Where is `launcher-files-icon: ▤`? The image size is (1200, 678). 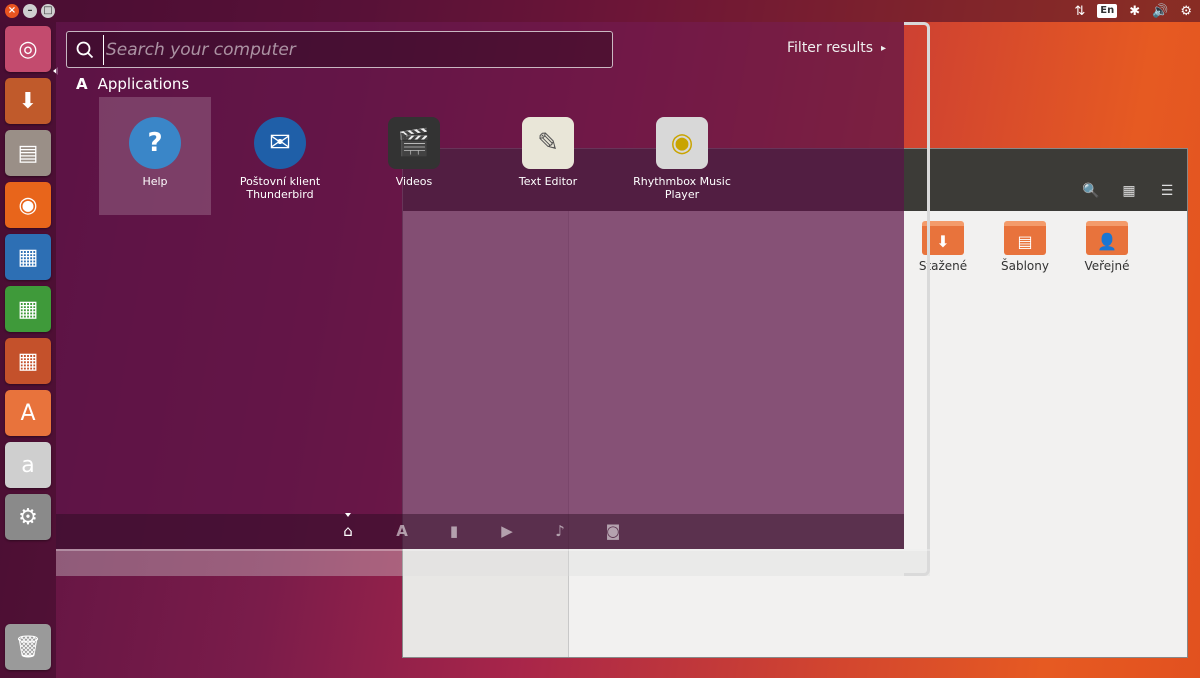
launcher-files-icon: ▤ is located at coordinates (28, 153).